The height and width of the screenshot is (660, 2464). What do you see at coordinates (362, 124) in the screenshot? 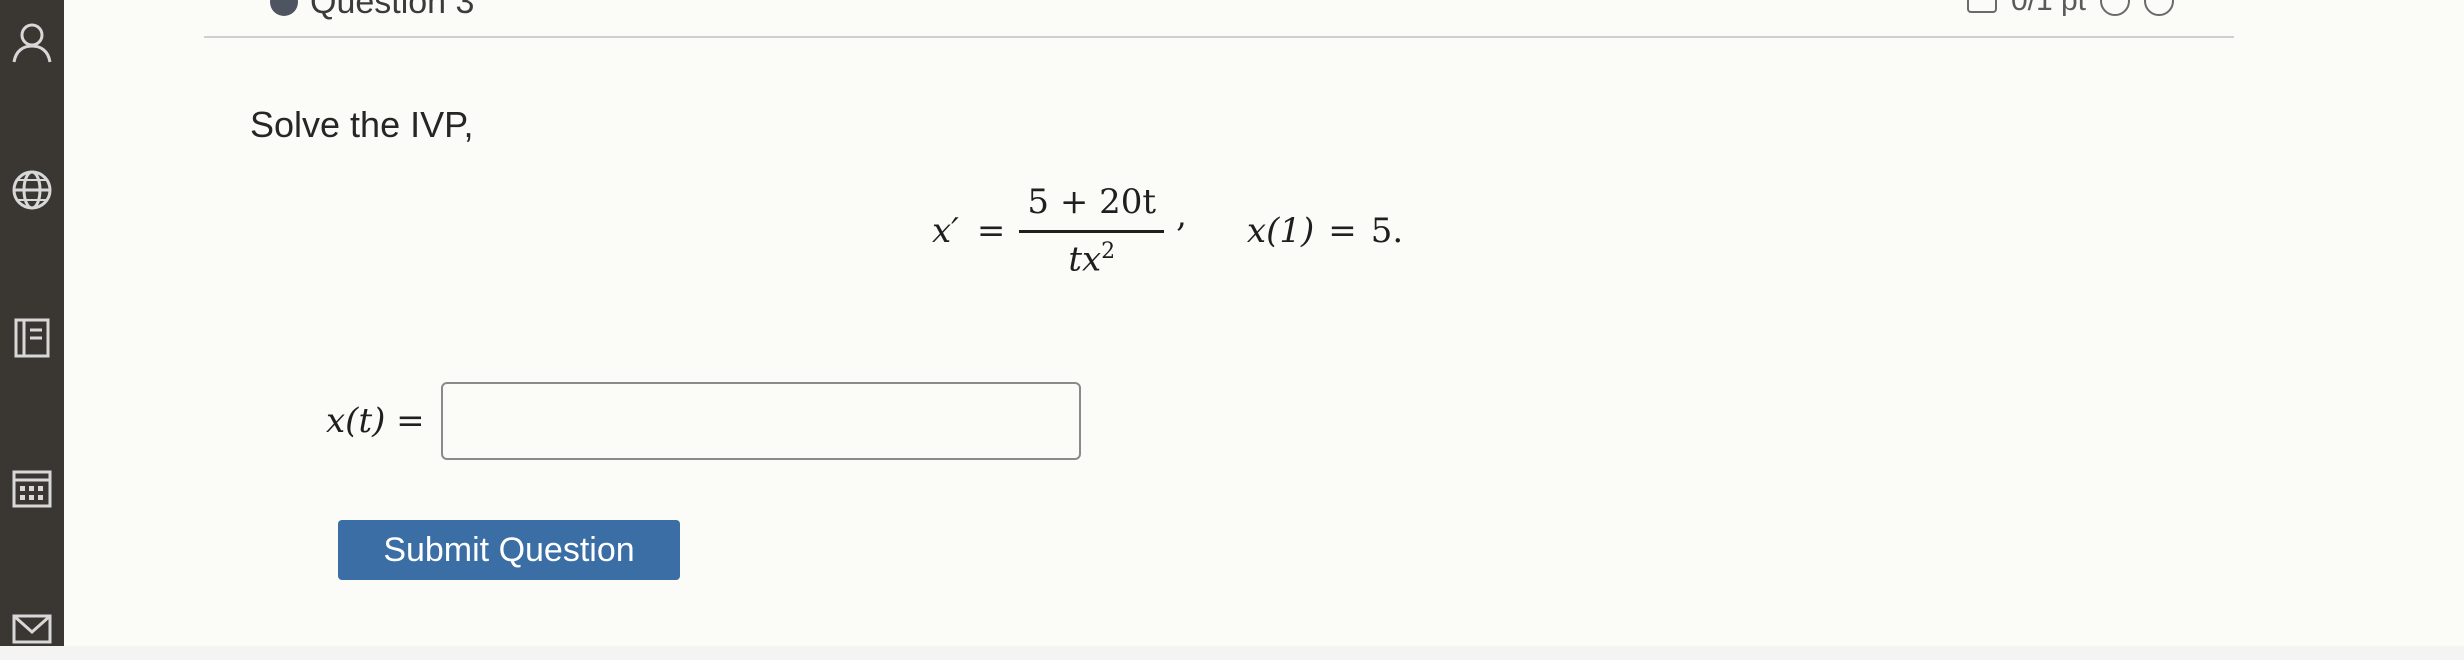
I see `question-prompt: Solve the IVP,` at bounding box center [362, 124].